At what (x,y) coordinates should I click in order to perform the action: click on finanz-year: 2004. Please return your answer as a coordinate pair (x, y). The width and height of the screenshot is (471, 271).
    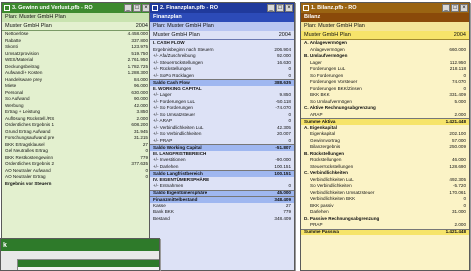
    Looking at the image, I should click on (284, 35).